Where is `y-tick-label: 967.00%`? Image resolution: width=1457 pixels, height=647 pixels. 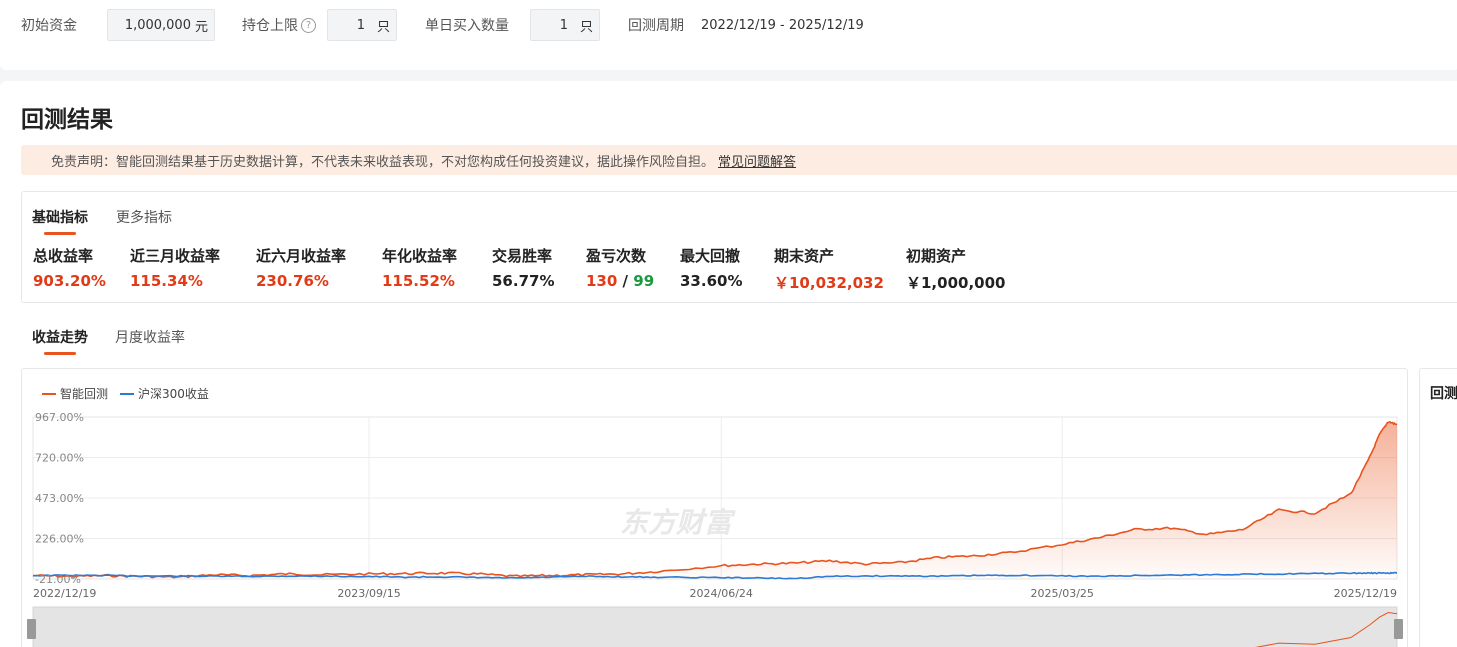 y-tick-label: 967.00% is located at coordinates (59, 417).